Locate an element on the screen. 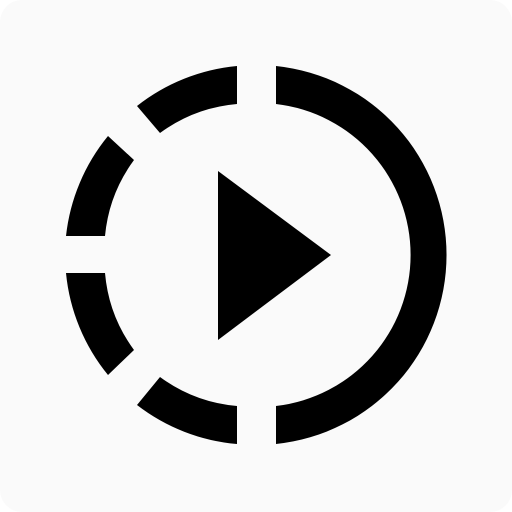 The image size is (512, 512). ring-segment-upper-left is located at coordinates (100, 186).